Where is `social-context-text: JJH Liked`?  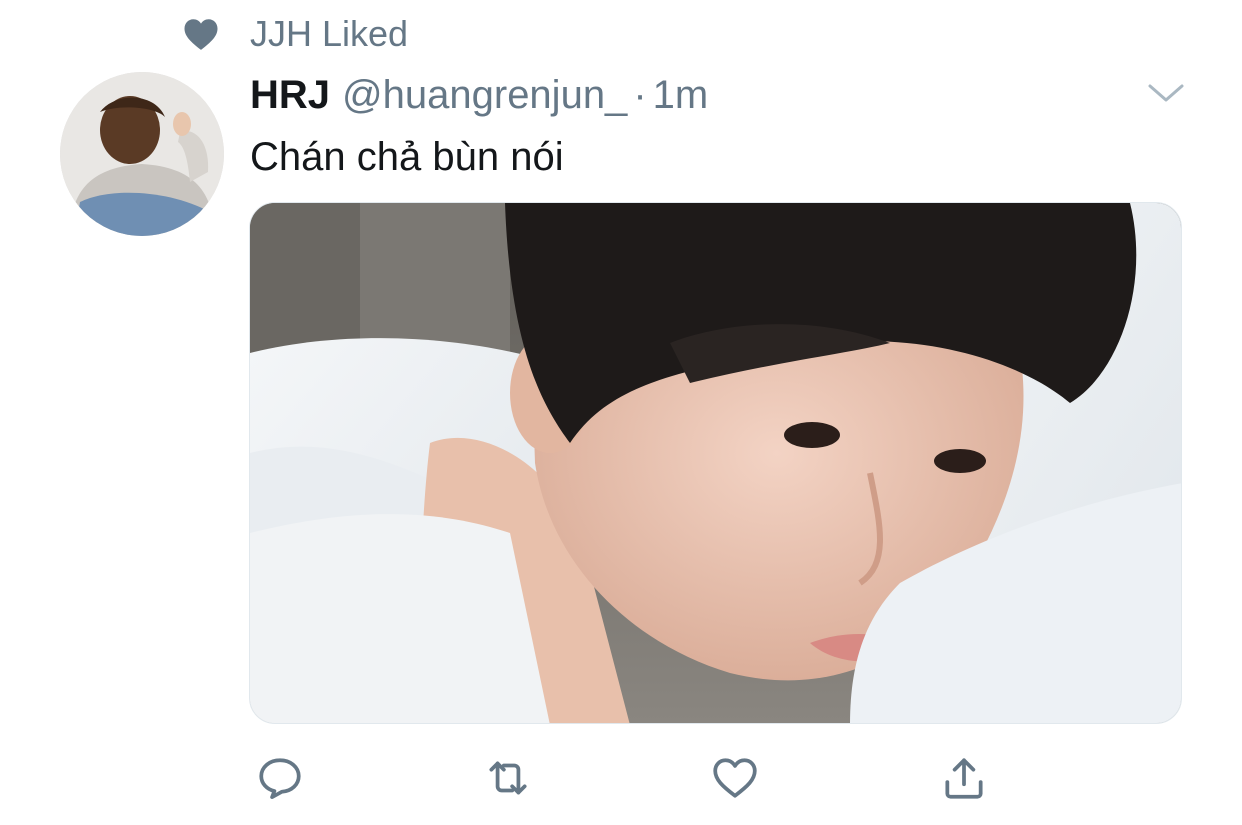
social-context-text: JJH Liked is located at coordinates (329, 34).